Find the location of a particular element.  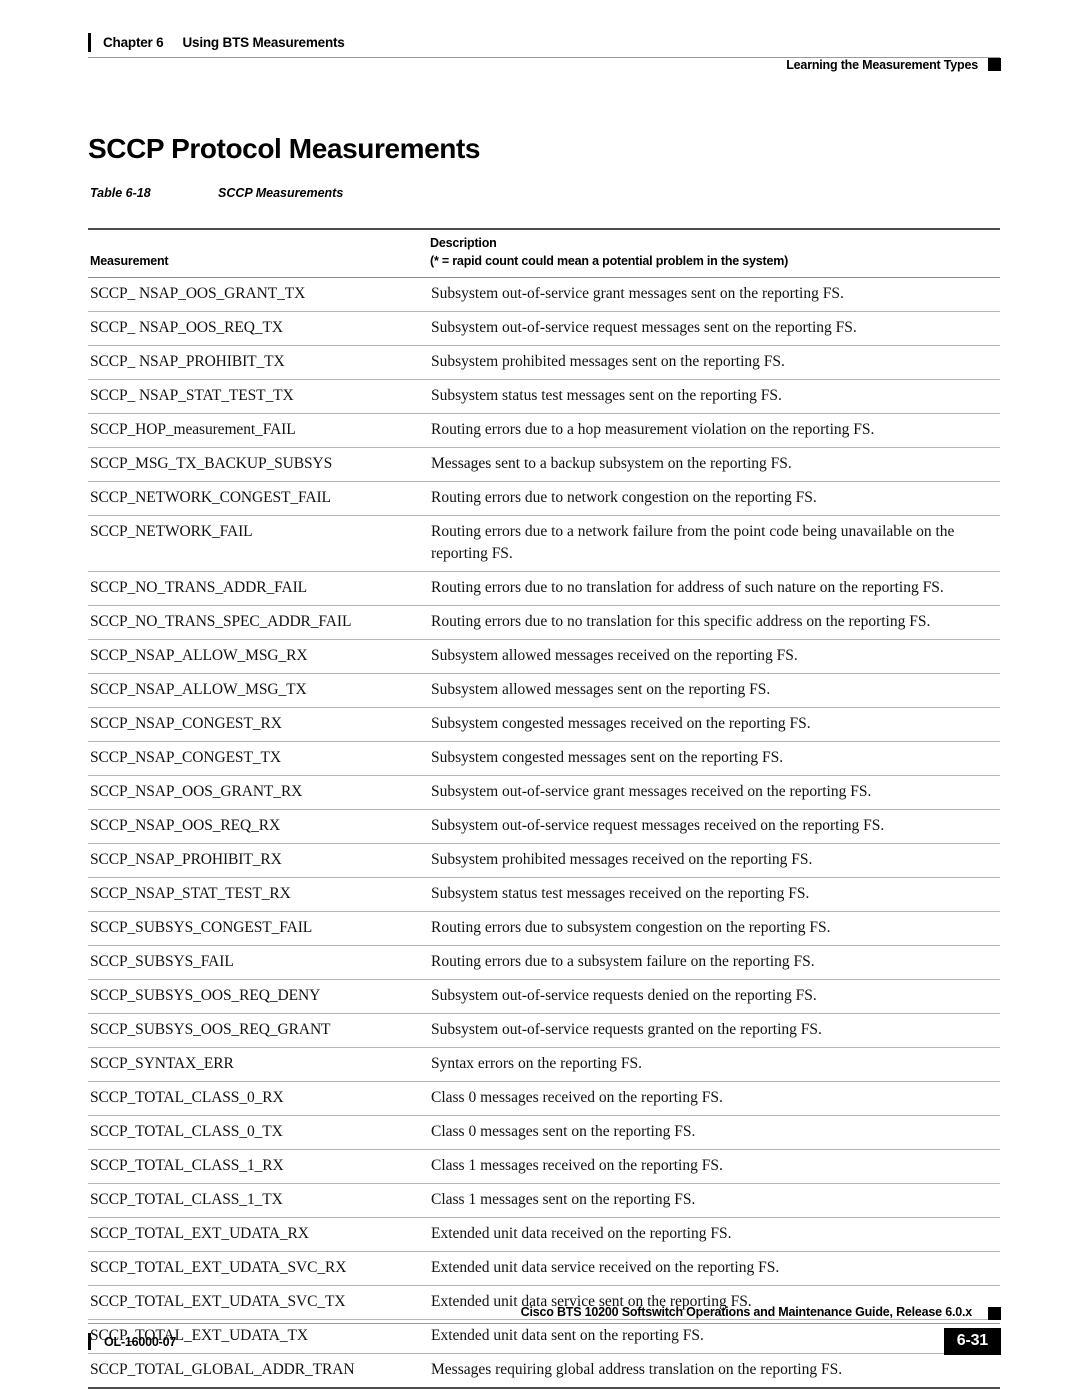

header-chapter-line: Chapter 6 Using BTS Measurements is located at coordinates (216, 42).